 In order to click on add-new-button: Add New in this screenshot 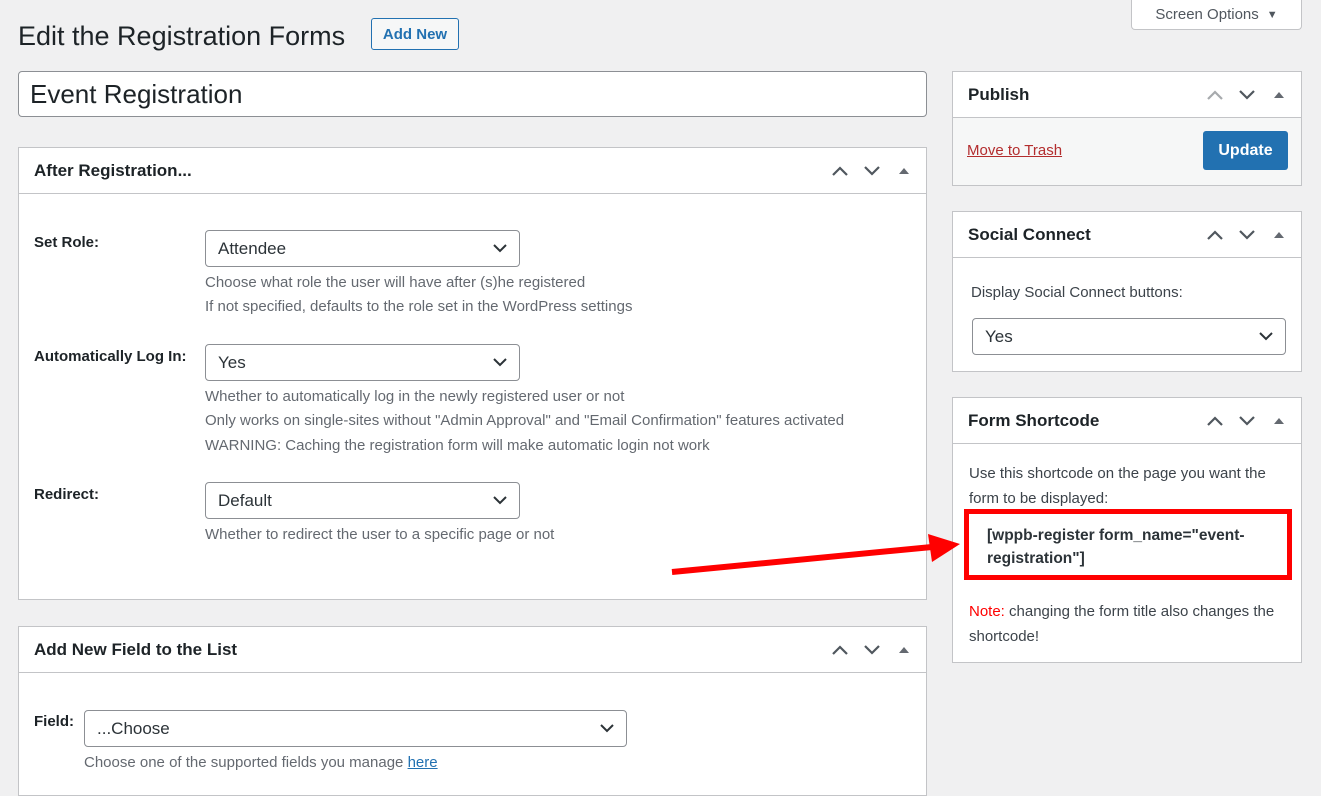, I will do `click(415, 34)`.